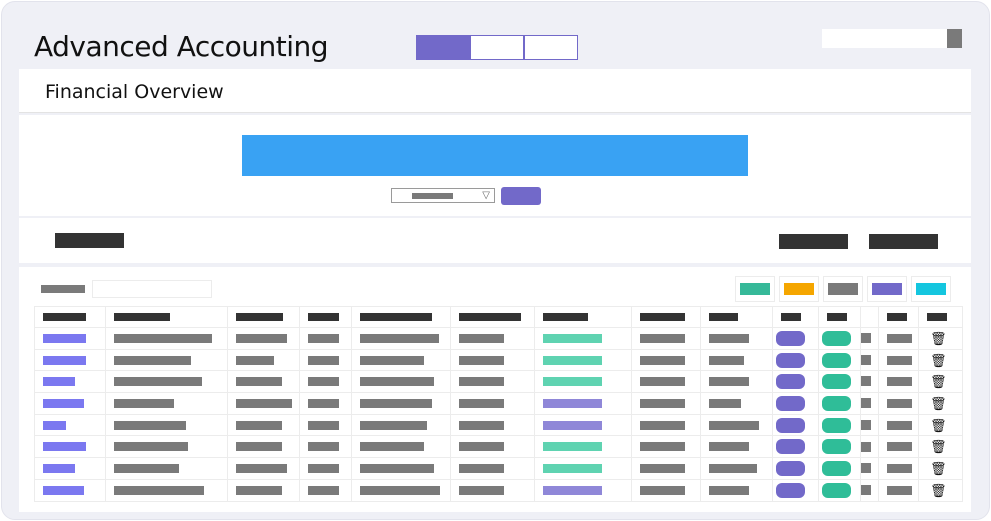  What do you see at coordinates (954, 38) in the screenshot?
I see `search-button` at bounding box center [954, 38].